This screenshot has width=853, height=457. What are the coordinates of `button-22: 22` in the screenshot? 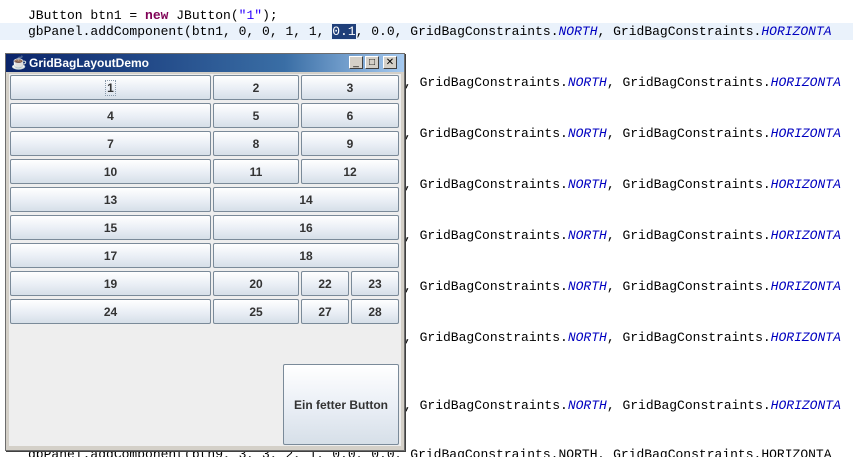 It's located at (325, 283).